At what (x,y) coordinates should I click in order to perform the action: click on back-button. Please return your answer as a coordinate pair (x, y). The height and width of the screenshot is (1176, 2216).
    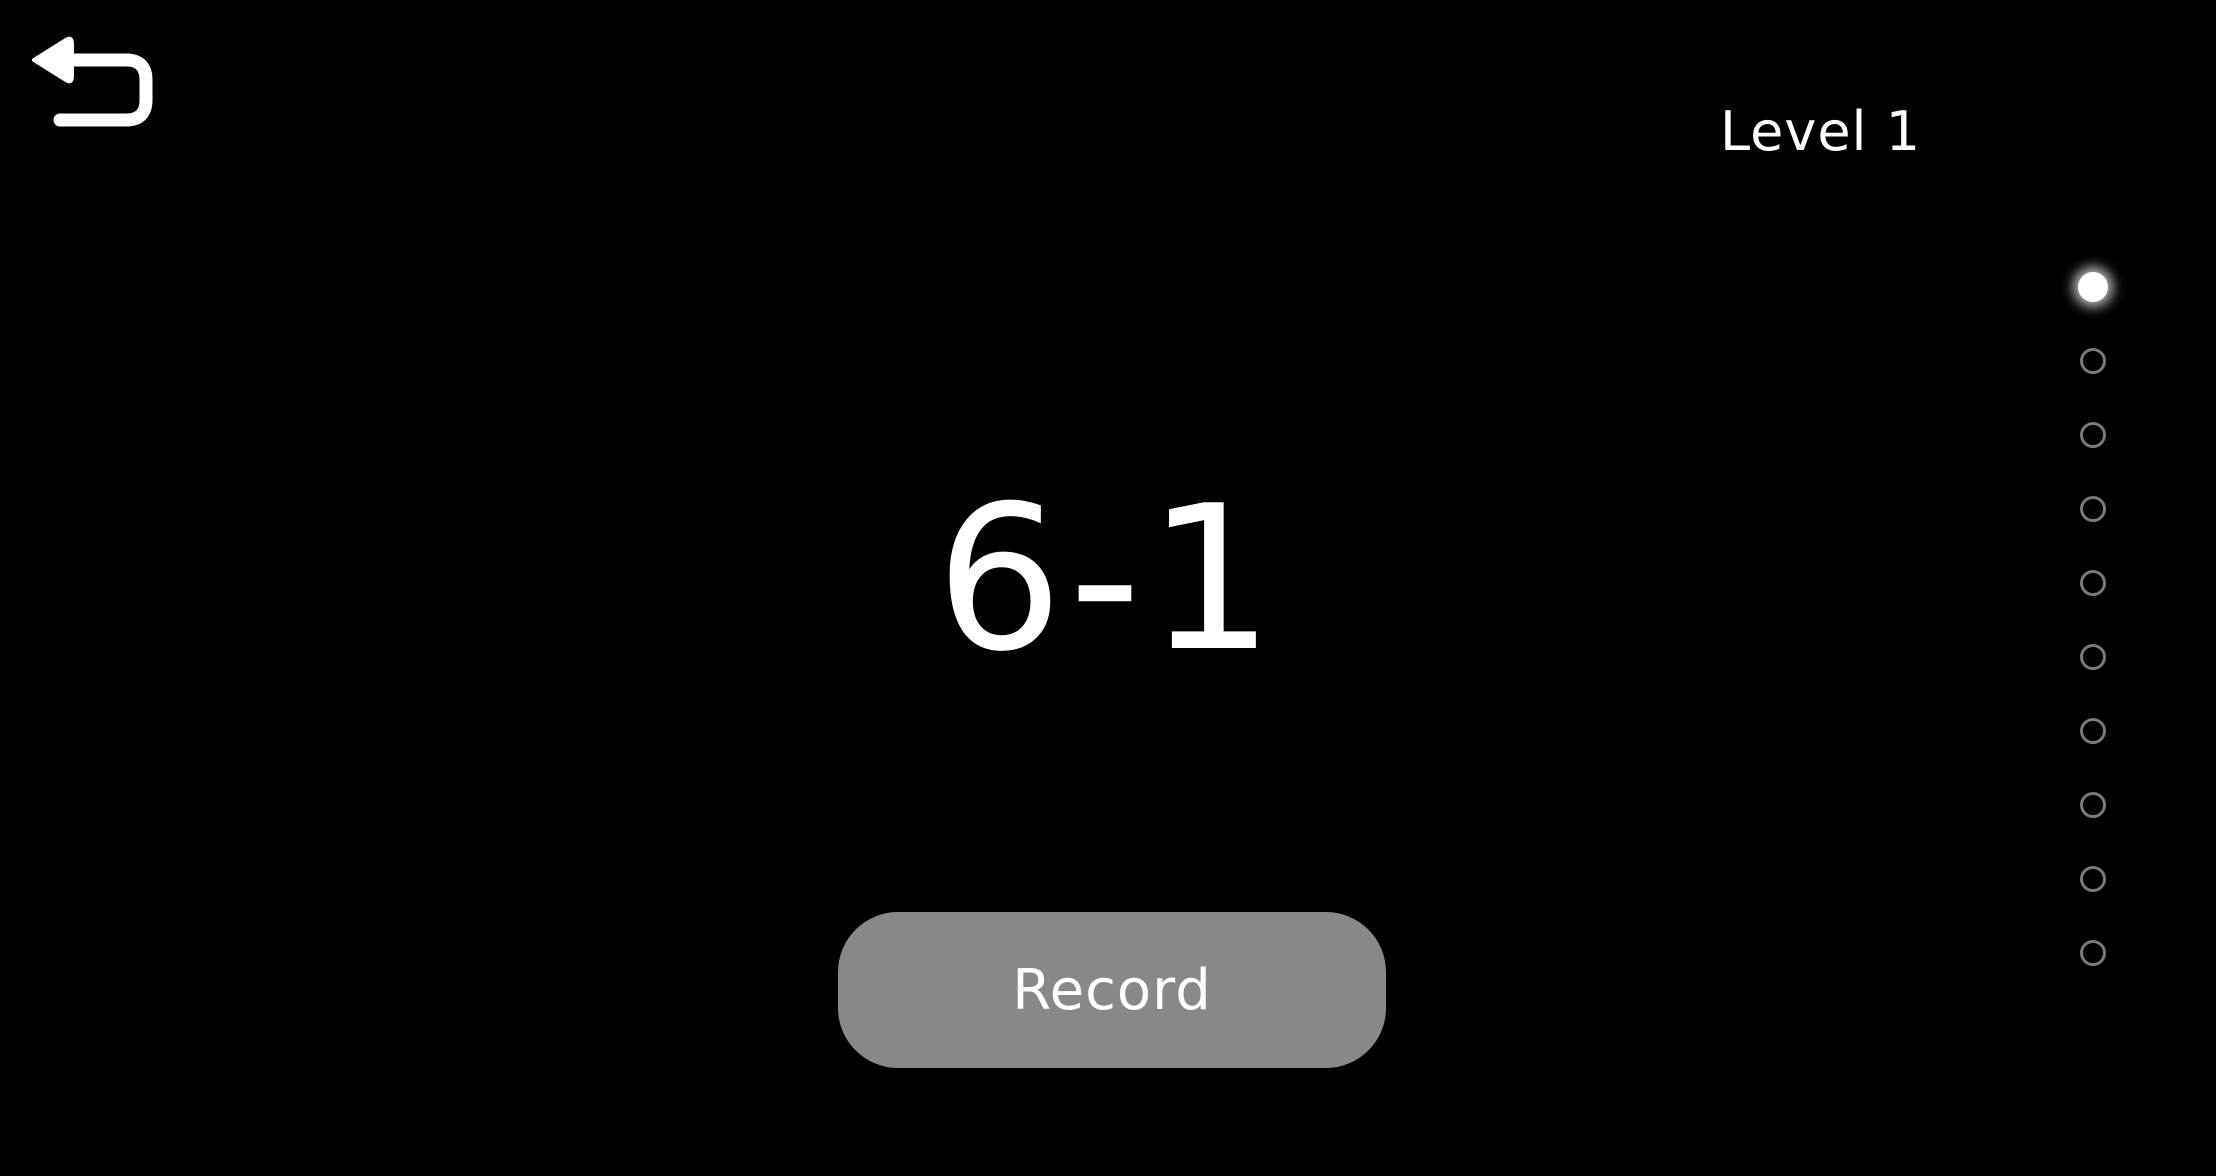
    Looking at the image, I should click on (91, 74).